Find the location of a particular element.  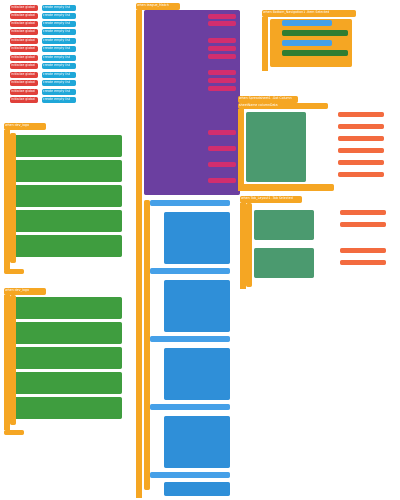

bottom-nav-event: when Bottom_Navigation1 .Item Selected is located at coordinates (309, 42).